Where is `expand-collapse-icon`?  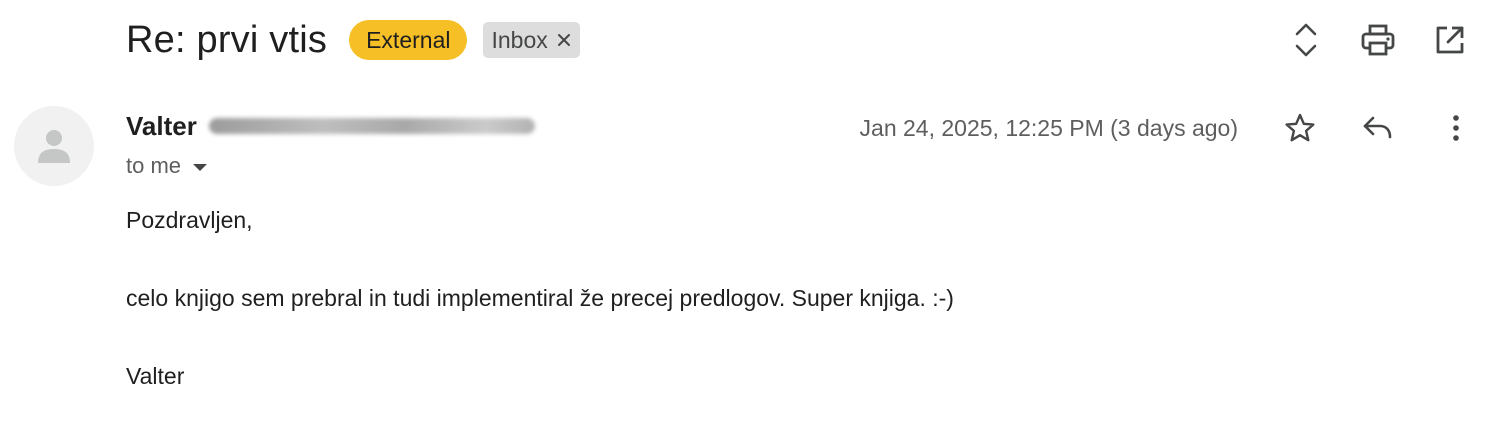 expand-collapse-icon is located at coordinates (1306, 40).